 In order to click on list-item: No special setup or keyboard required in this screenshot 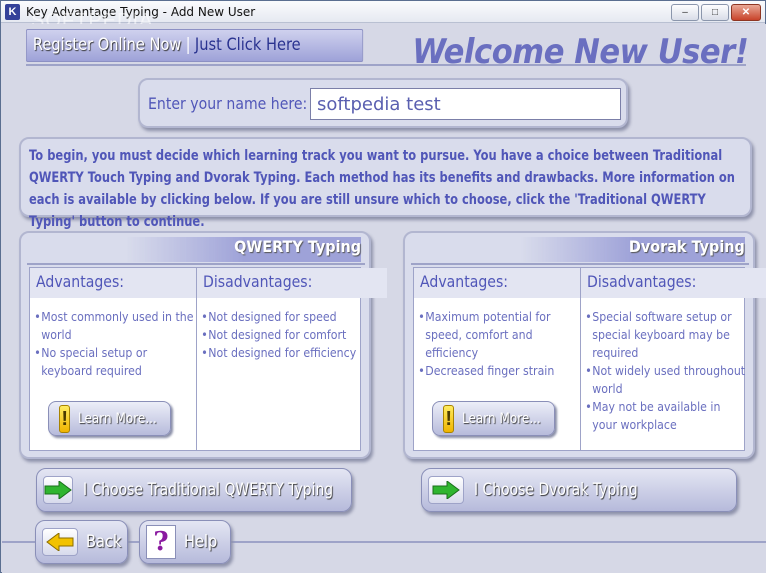, I will do `click(114, 362)`.